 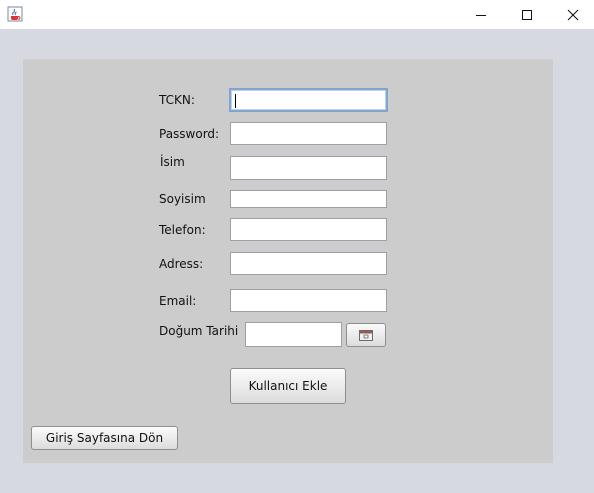 What do you see at coordinates (235, 101) in the screenshot?
I see `text-caret` at bounding box center [235, 101].